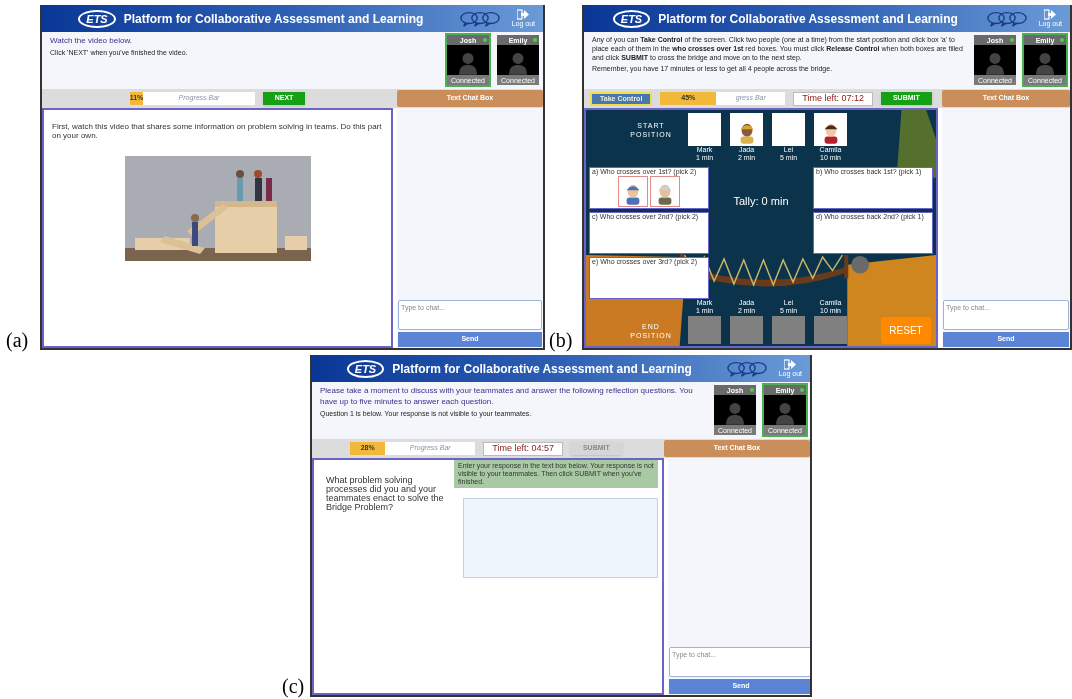  What do you see at coordinates (833, 98) in the screenshot?
I see `timer: Time left: 07:12` at bounding box center [833, 98].